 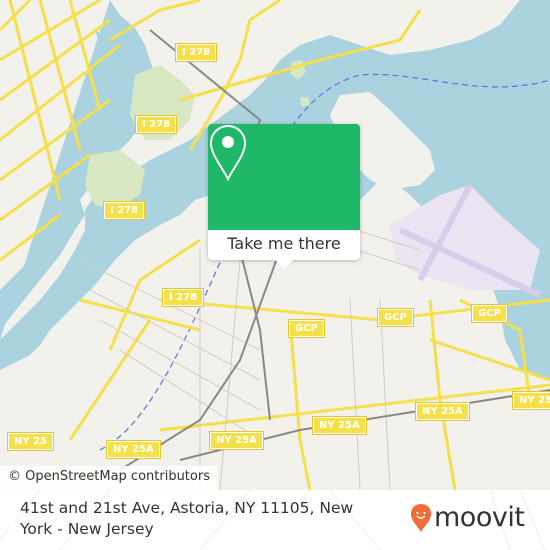 What do you see at coordinates (421, 517) in the screenshot?
I see `moovit-pin-icon` at bounding box center [421, 517].